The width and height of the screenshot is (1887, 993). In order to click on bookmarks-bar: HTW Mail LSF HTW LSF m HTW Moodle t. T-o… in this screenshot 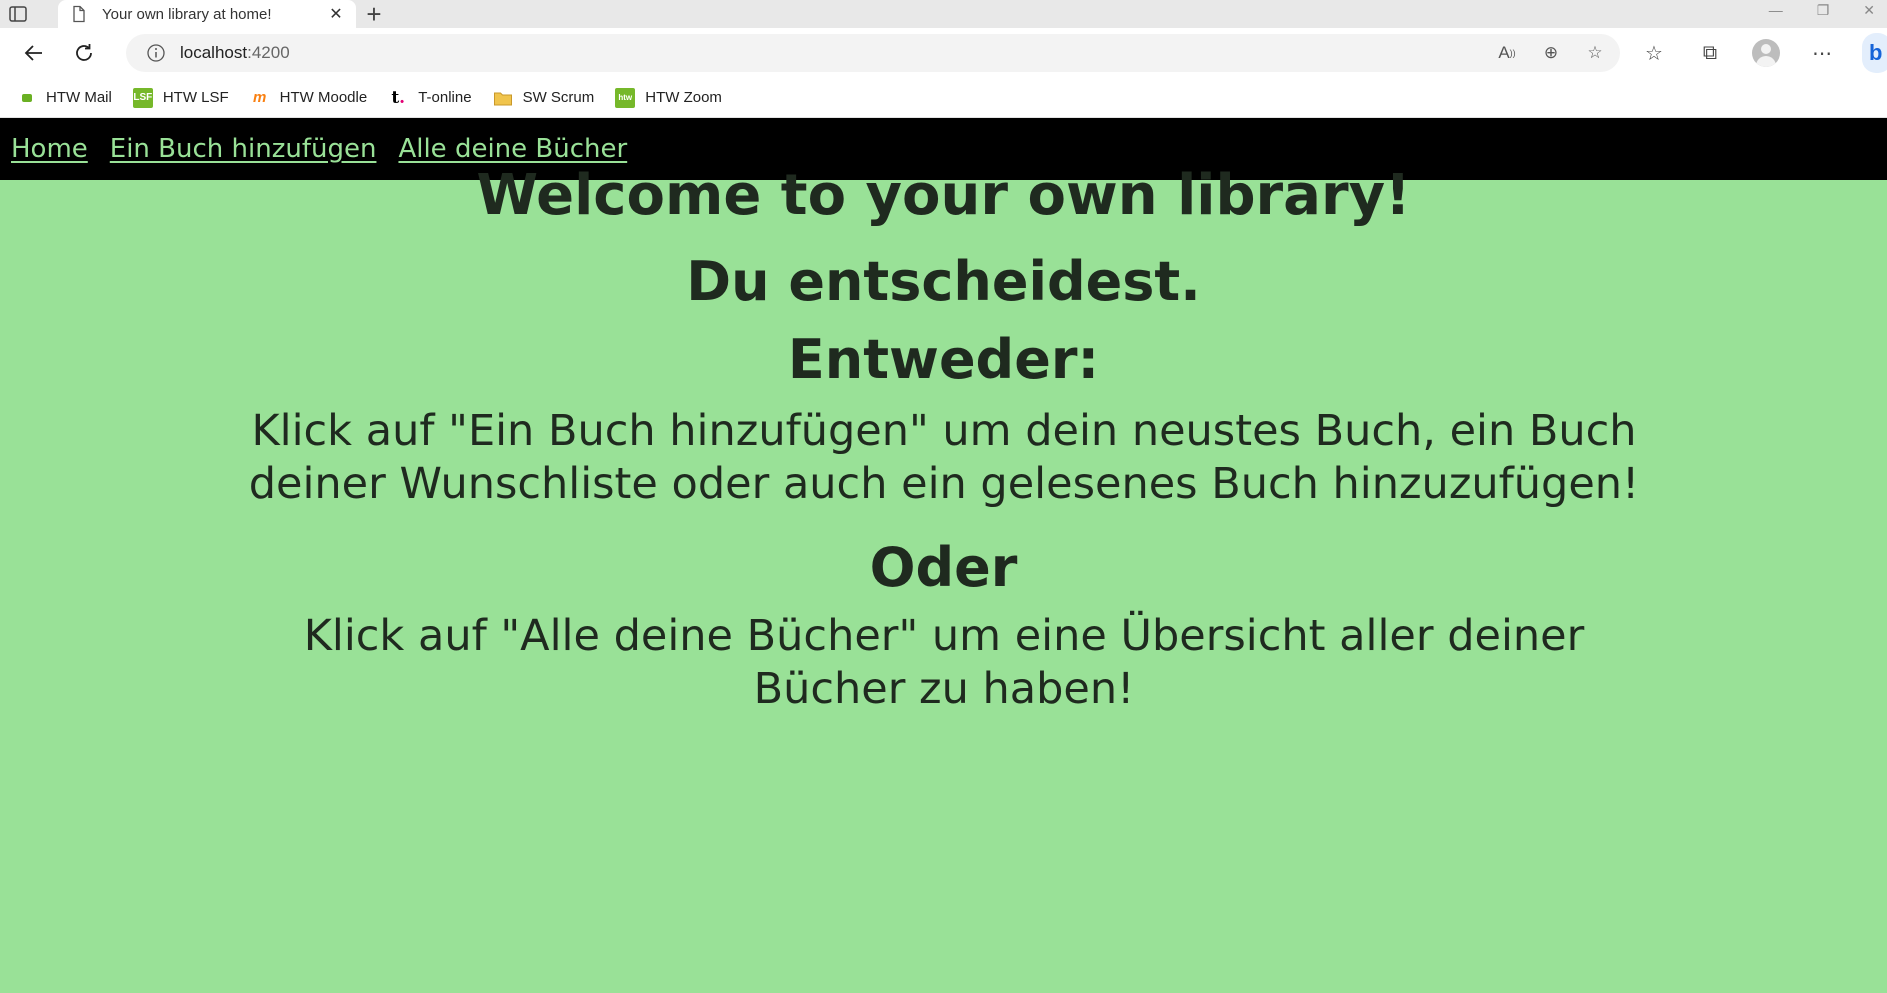, I will do `click(943, 98)`.